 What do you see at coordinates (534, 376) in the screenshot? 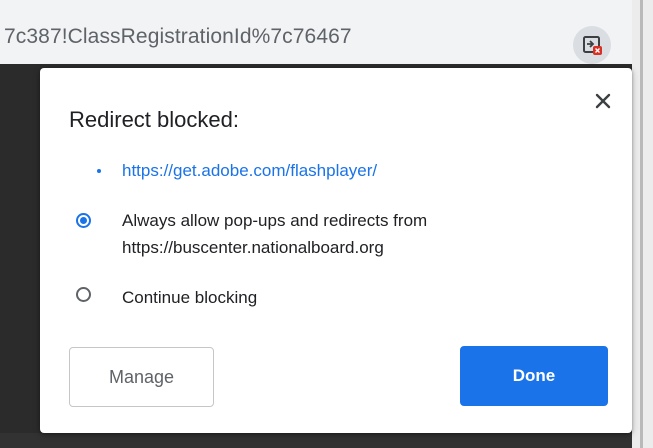
I see `done-button: Done` at bounding box center [534, 376].